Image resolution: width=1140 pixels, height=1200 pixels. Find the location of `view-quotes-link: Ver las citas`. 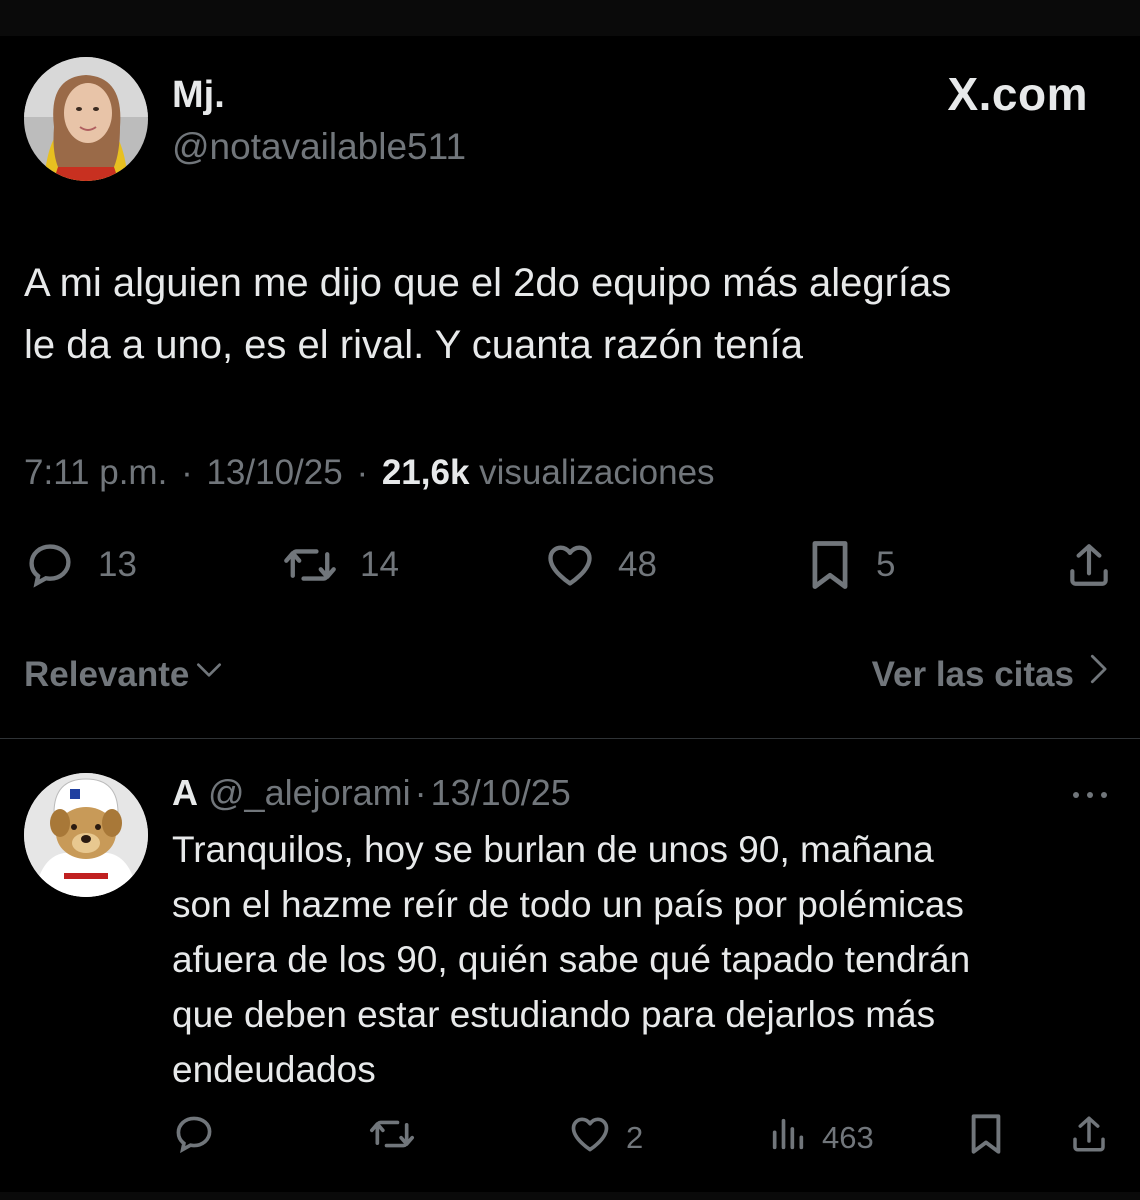

view-quotes-link: Ver las citas is located at coordinates (991, 675).